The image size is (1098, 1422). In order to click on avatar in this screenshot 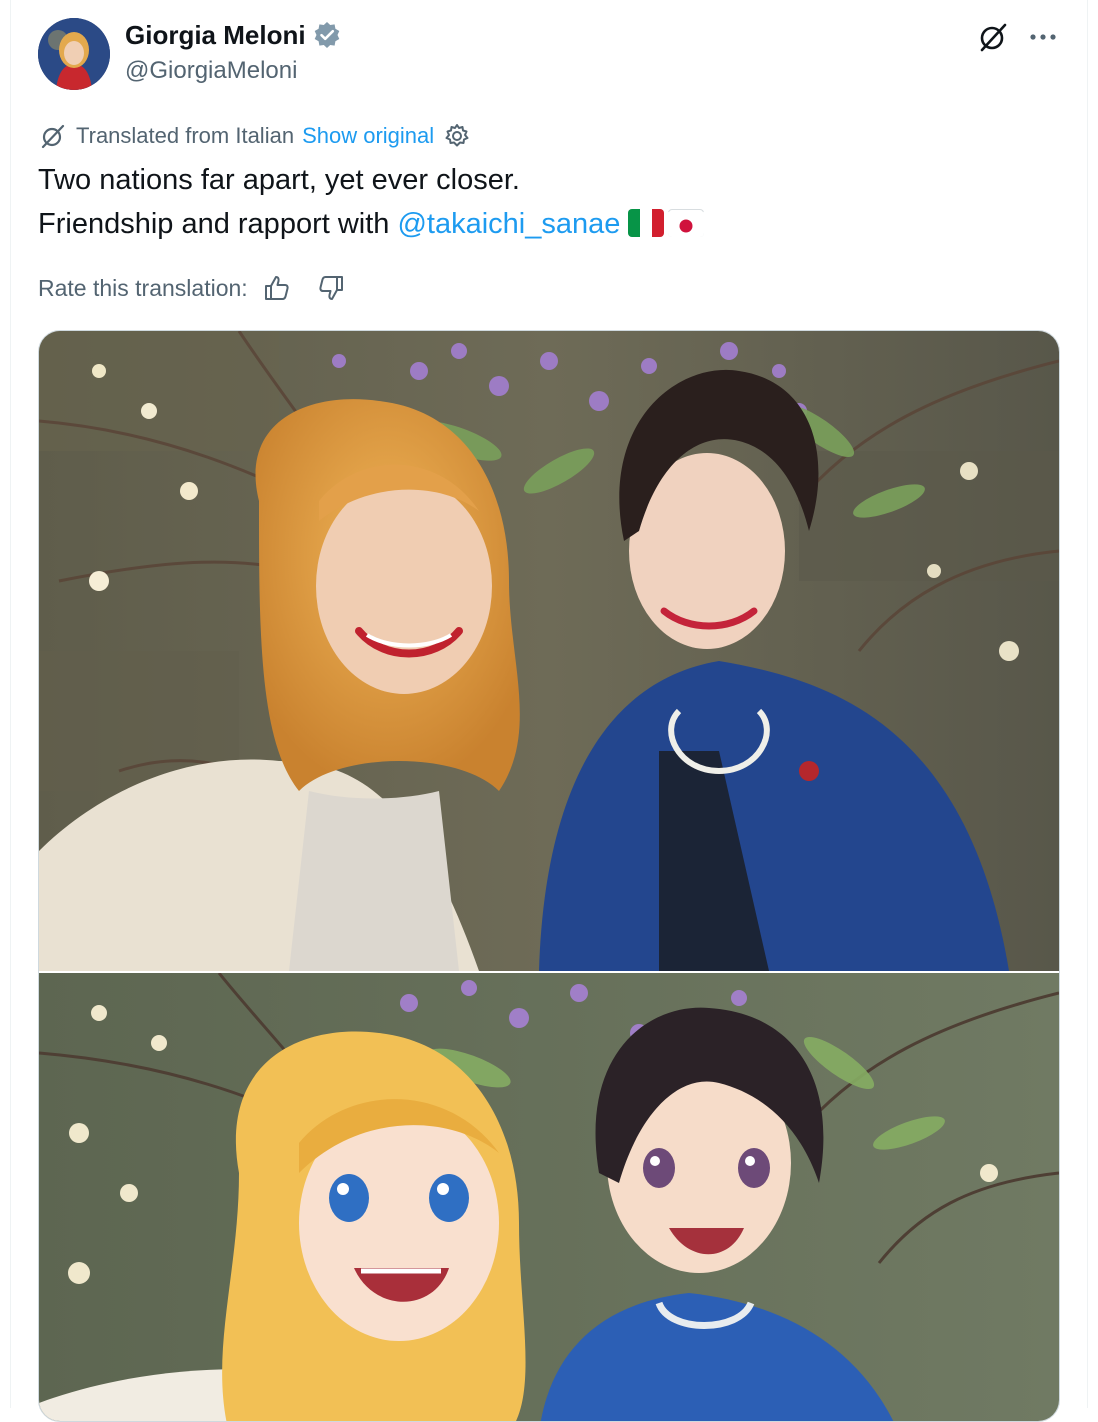, I will do `click(74, 54)`.